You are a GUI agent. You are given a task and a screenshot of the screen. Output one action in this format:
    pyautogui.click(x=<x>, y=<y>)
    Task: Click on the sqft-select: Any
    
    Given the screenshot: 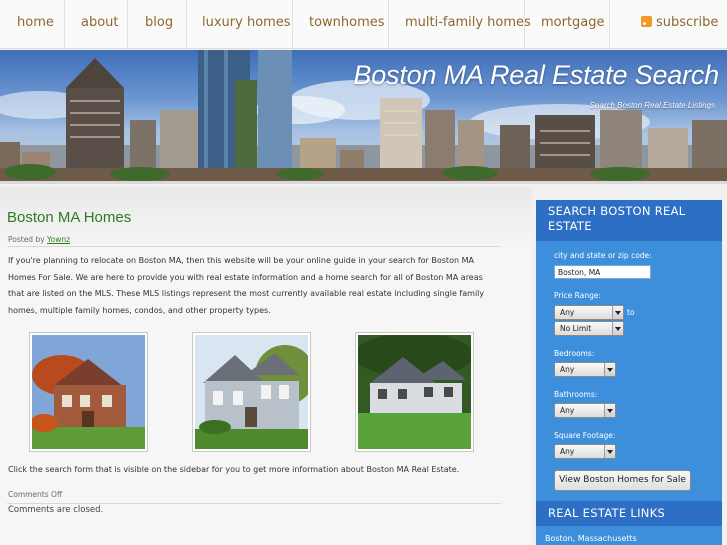 What is the action you would take?
    pyautogui.click(x=585, y=451)
    